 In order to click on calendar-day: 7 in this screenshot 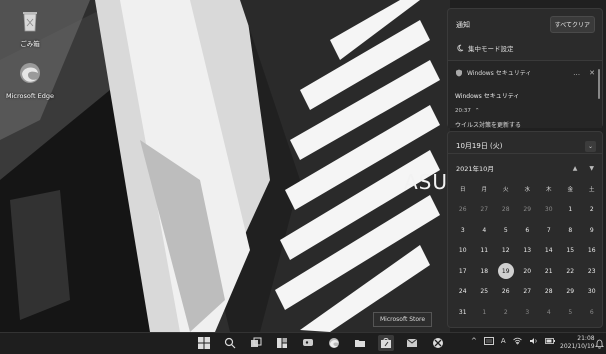, I will do `click(549, 230)`.